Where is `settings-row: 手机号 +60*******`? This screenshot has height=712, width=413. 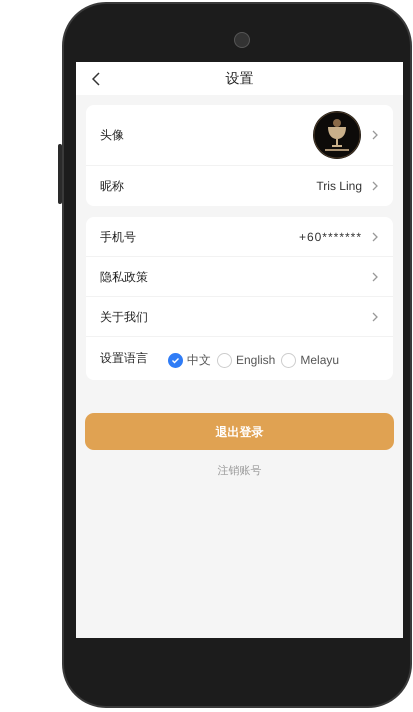 settings-row: 手机号 +60******* is located at coordinates (239, 237).